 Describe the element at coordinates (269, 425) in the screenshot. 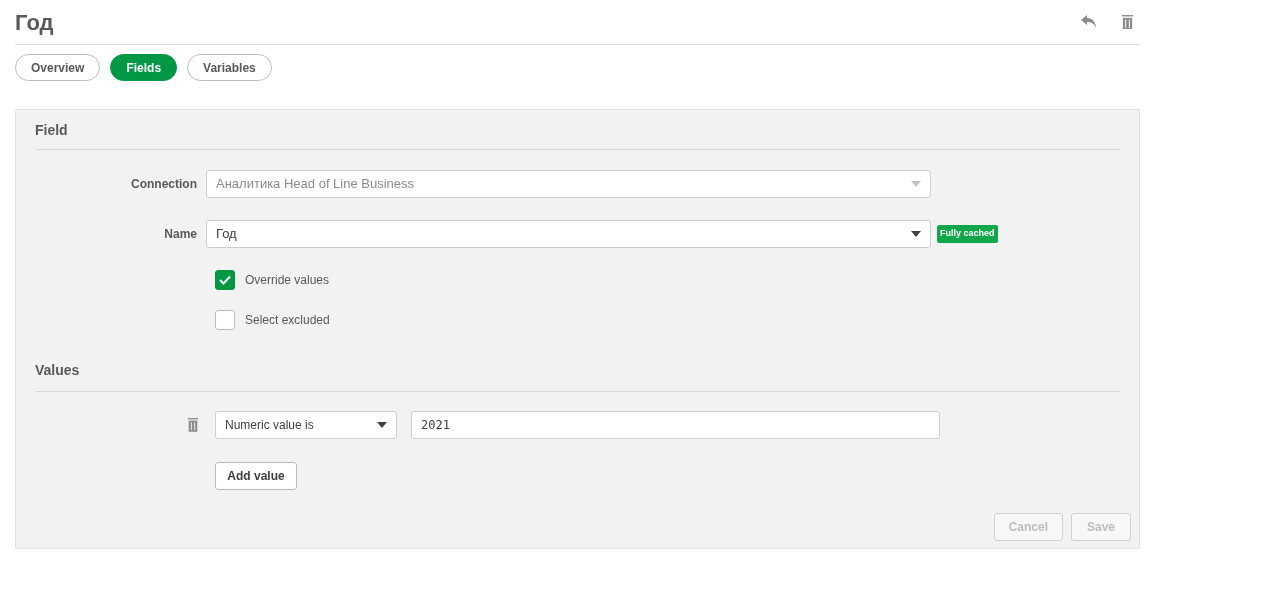

I see `dropdown-value: Numeric value is` at that location.